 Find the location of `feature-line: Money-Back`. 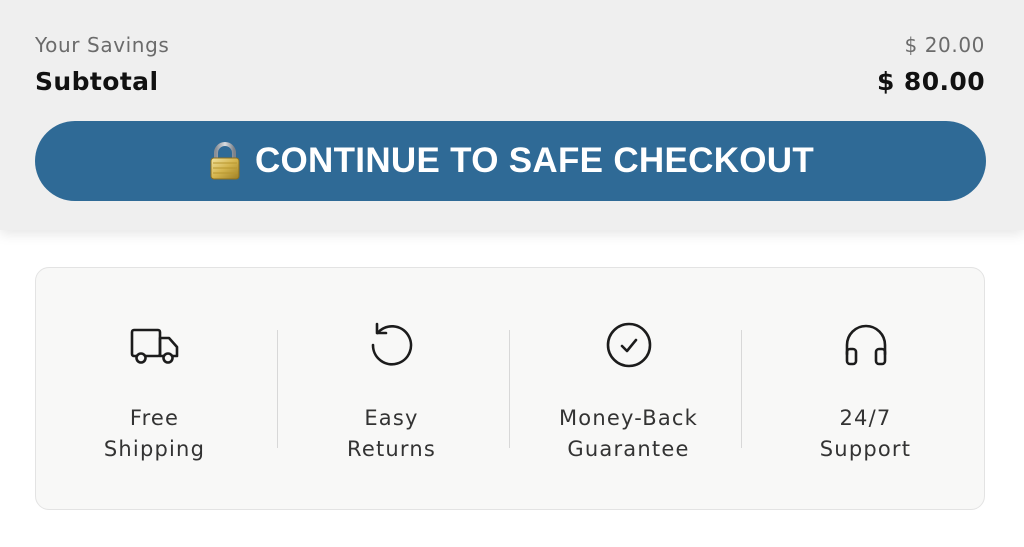

feature-line: Money-Back is located at coordinates (628, 418).